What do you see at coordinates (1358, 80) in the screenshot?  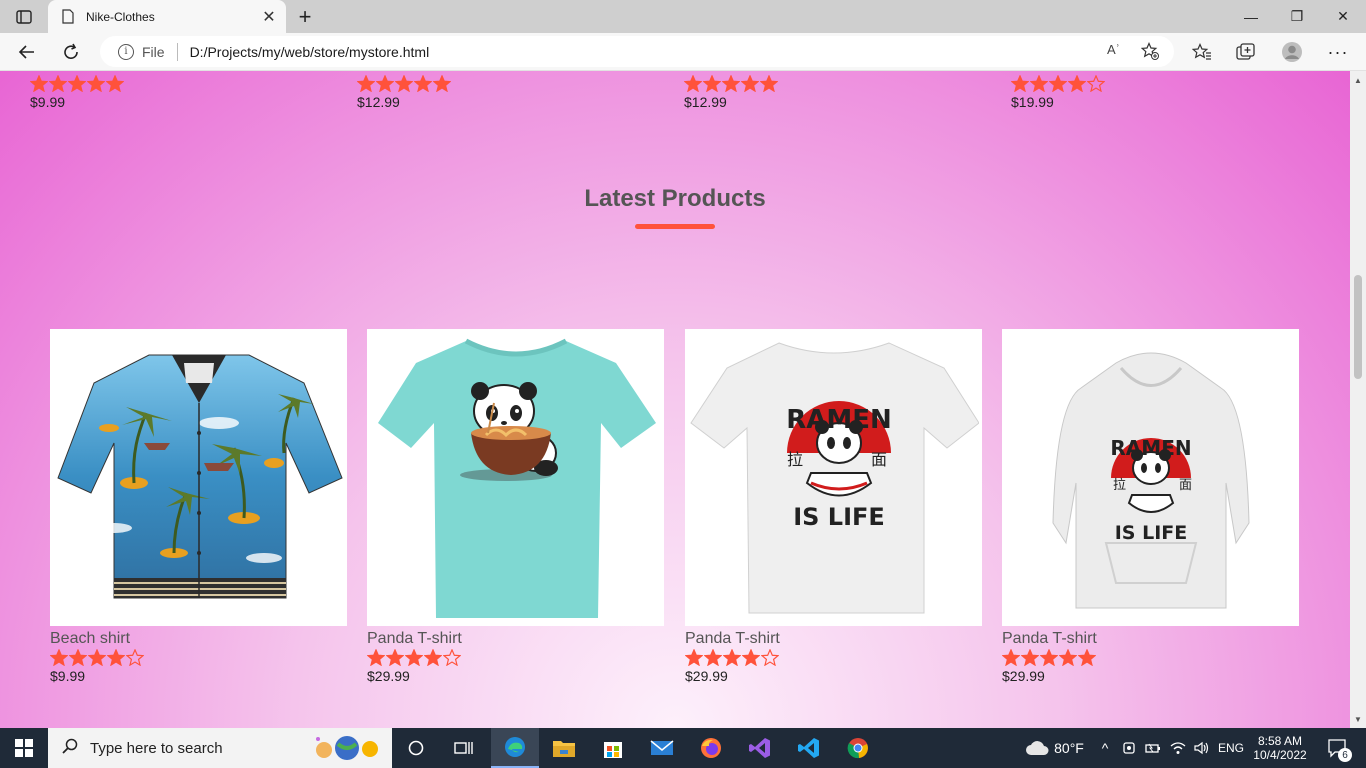 I see `scroll-up-icon: ▲` at bounding box center [1358, 80].